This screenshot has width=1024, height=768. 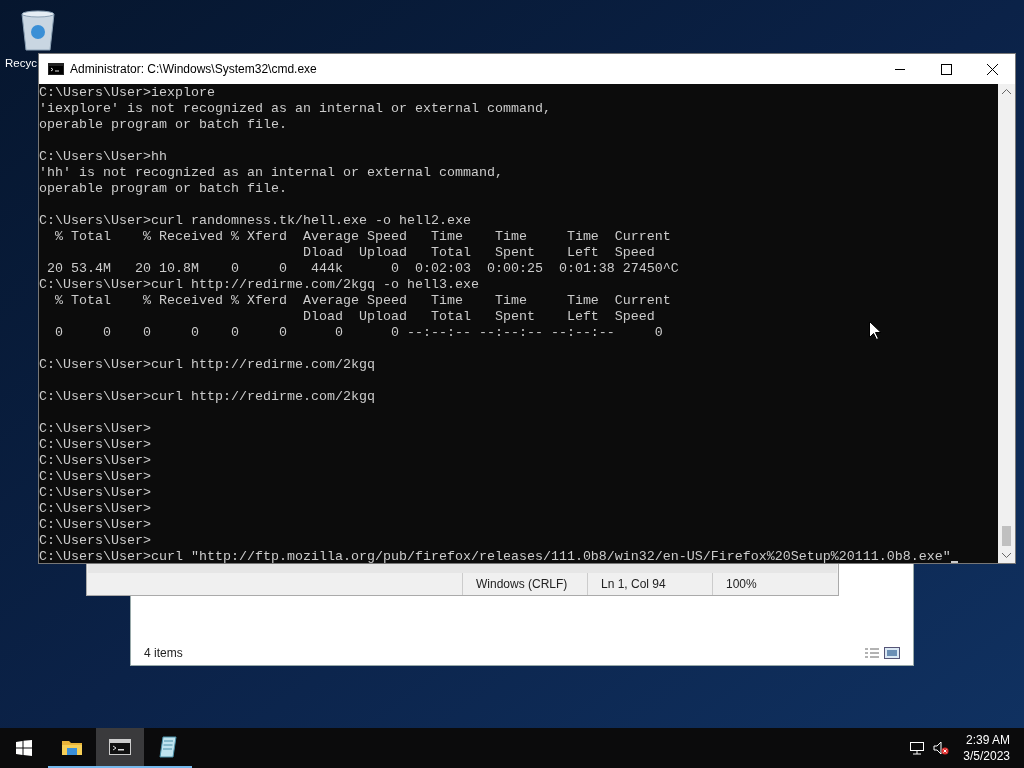 I want to click on console-line: C:\Users\User>curl "http://ftp.mozilla.org/pub/firefox/releases/111.0b8/win32/en-US/Firefox%20Setup%20111.0b8.exe", so click(x=495, y=556).